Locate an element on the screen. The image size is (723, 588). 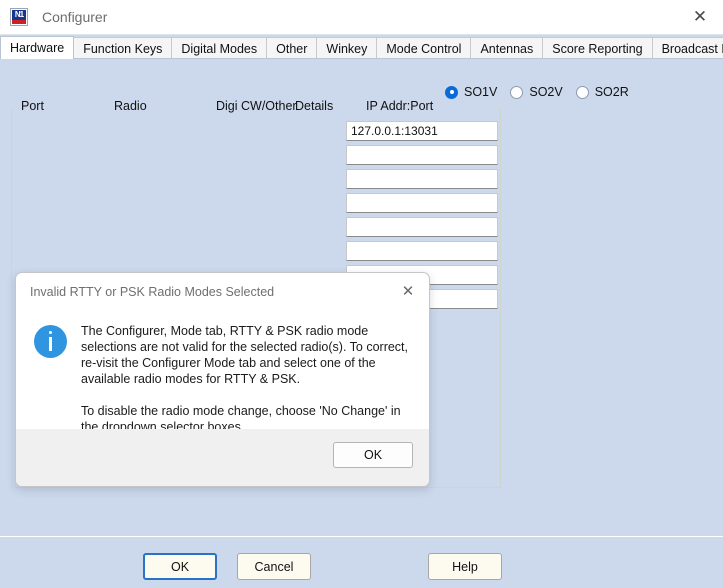
tab-winkey: Winkey is located at coordinates (347, 48).